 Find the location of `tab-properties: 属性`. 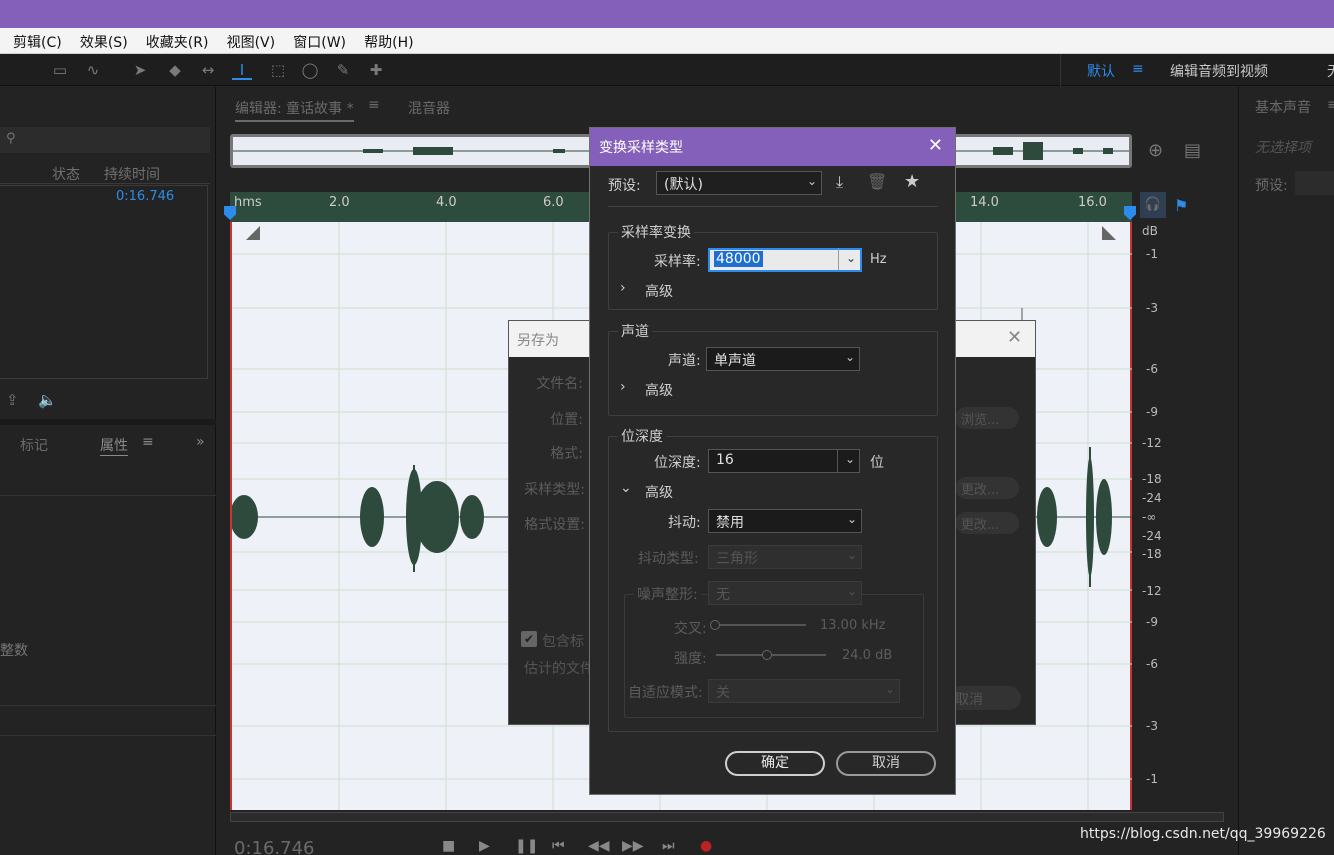

tab-properties: 属性 is located at coordinates (114, 445).